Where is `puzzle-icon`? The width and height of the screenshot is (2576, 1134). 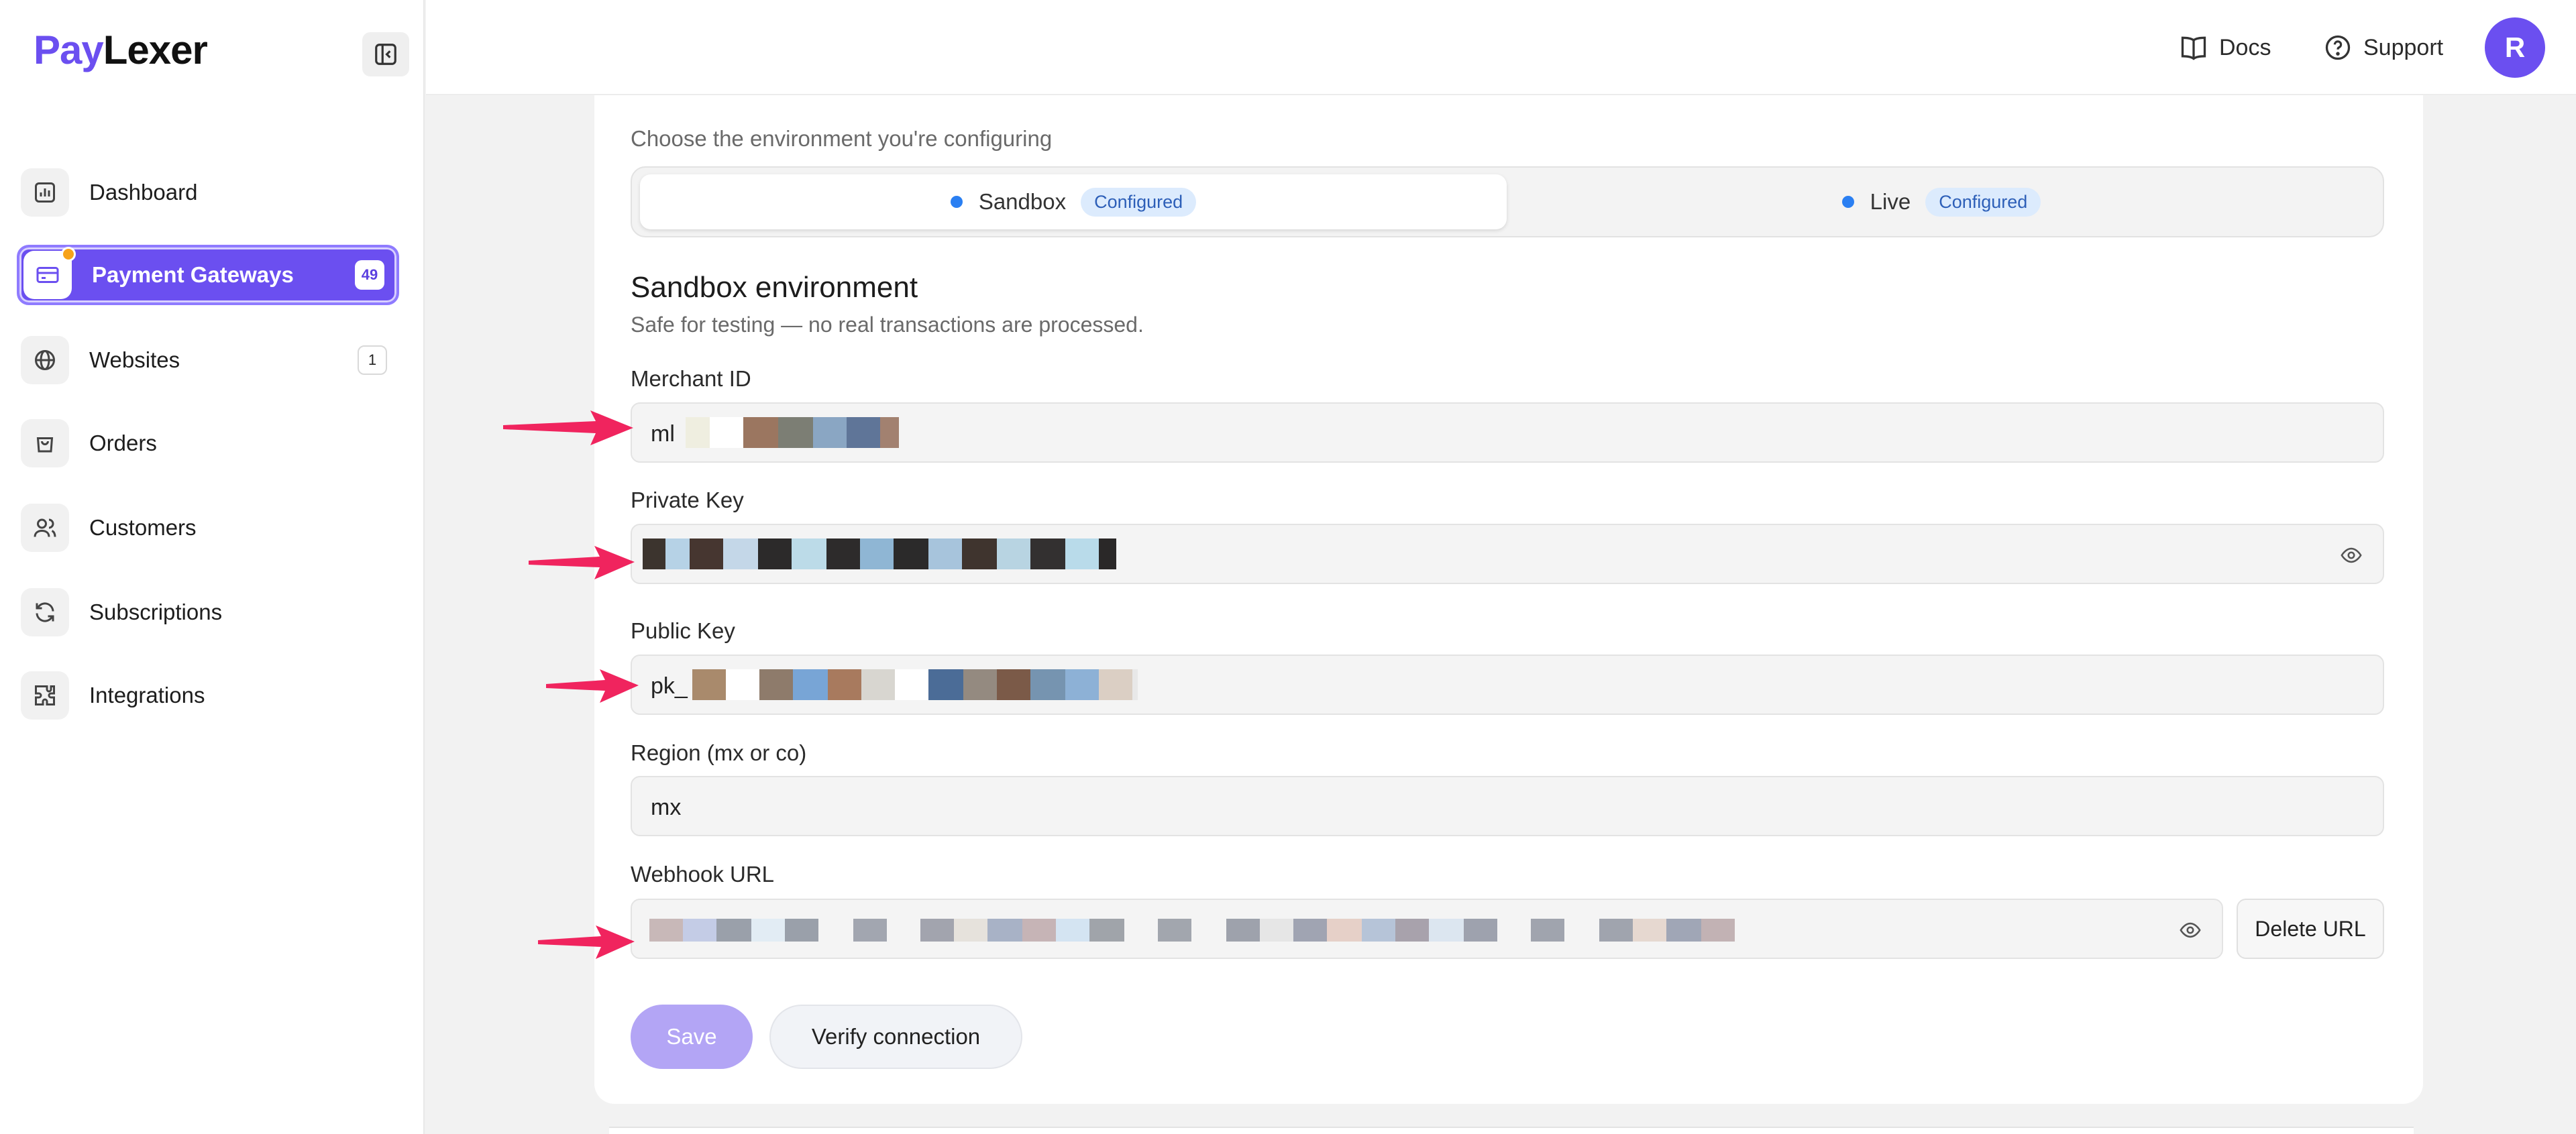 puzzle-icon is located at coordinates (45, 695).